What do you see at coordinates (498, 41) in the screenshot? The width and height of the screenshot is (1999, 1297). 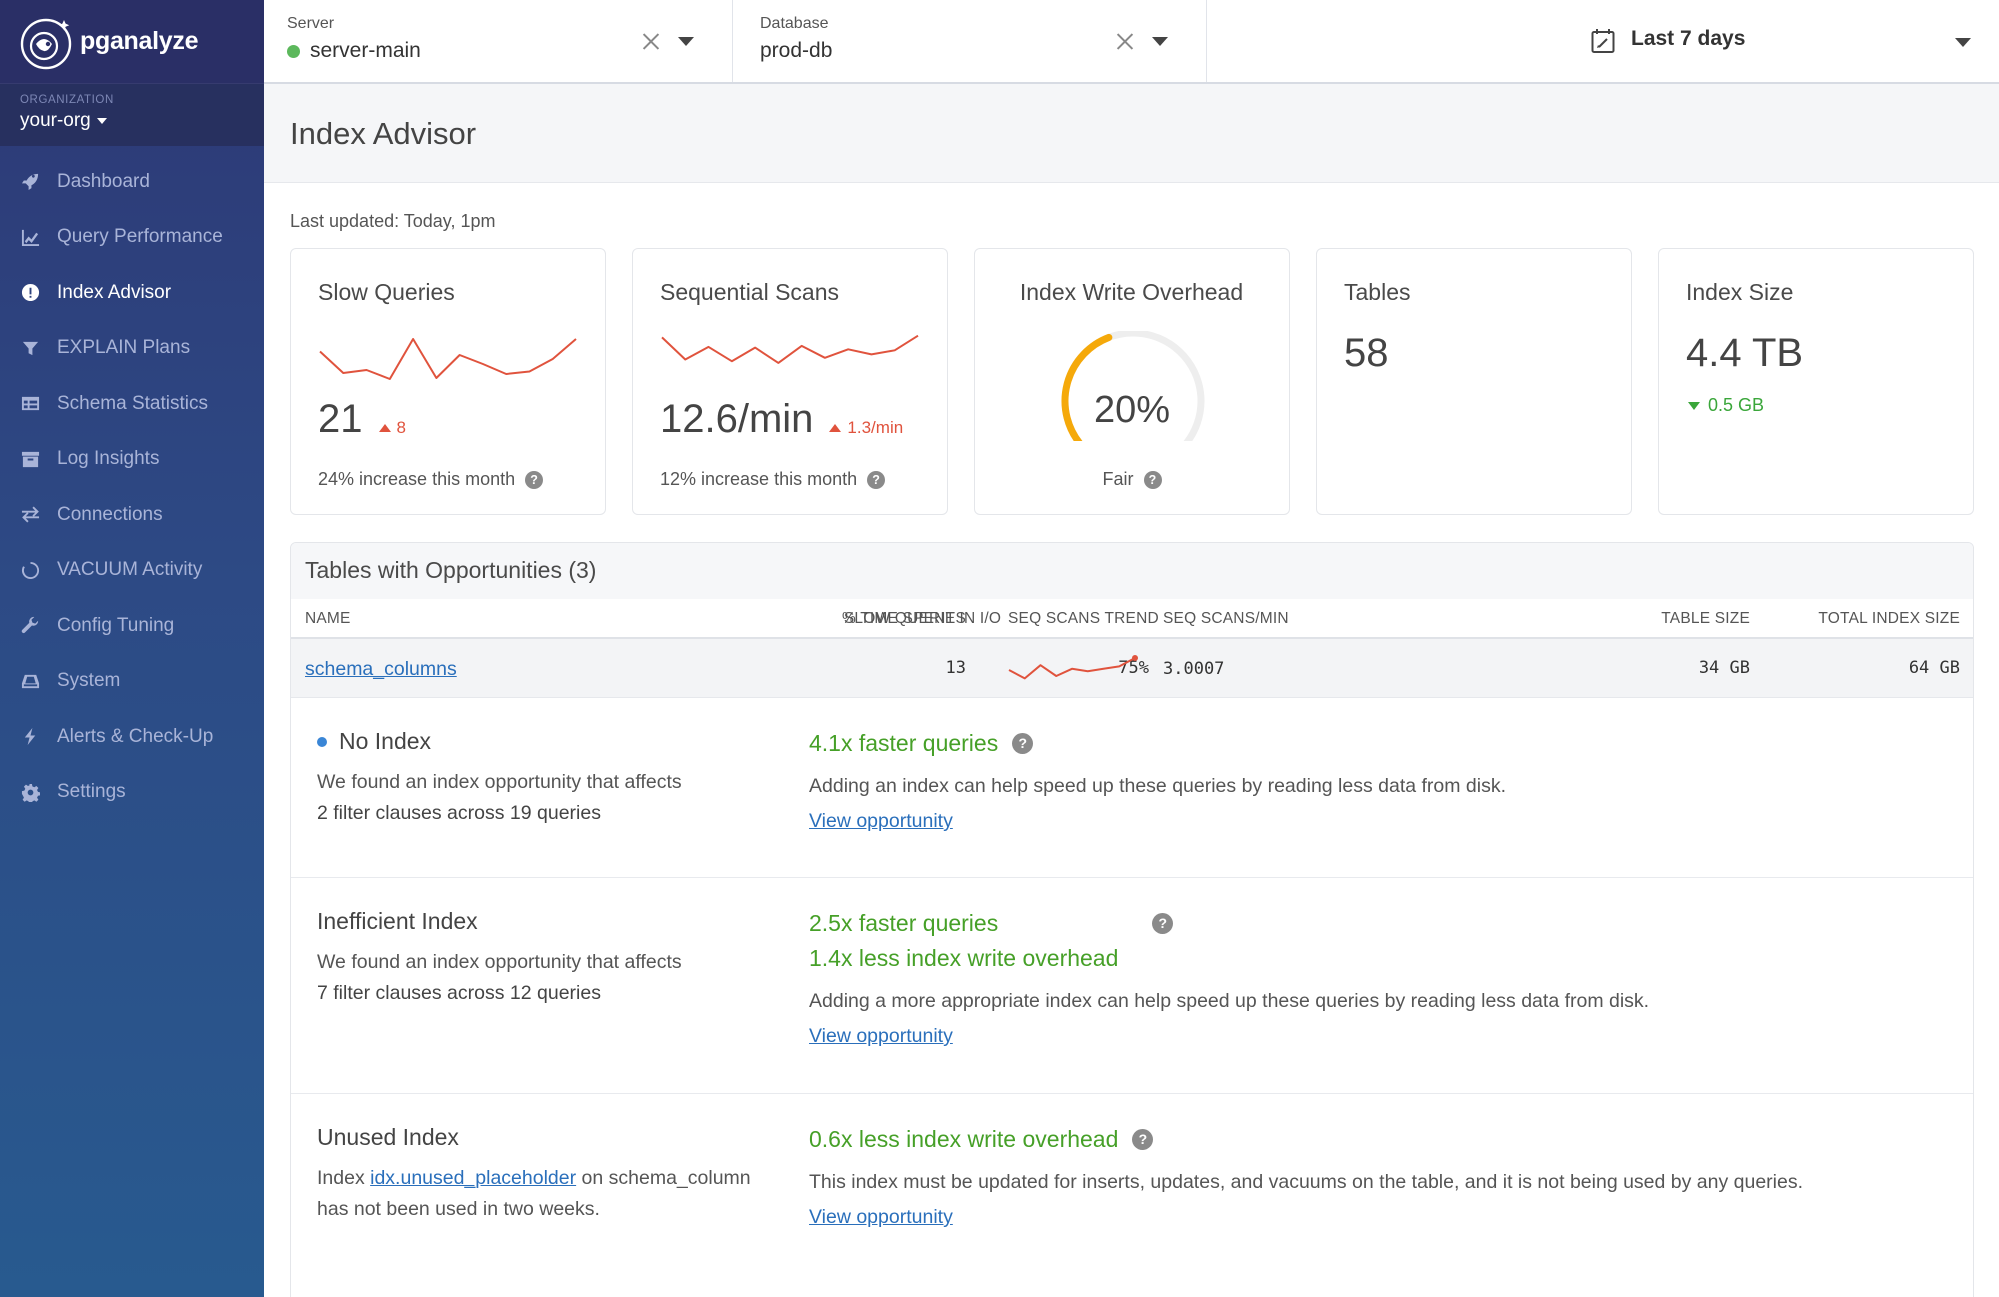 I see `server-select: Server server-main` at bounding box center [498, 41].